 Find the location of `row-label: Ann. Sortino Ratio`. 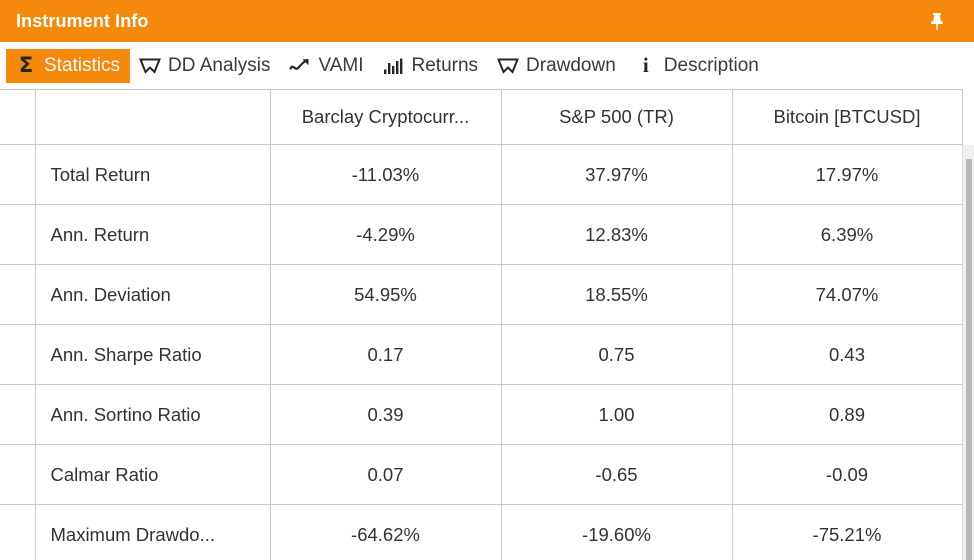

row-label: Ann. Sortino Ratio is located at coordinates (152, 414).